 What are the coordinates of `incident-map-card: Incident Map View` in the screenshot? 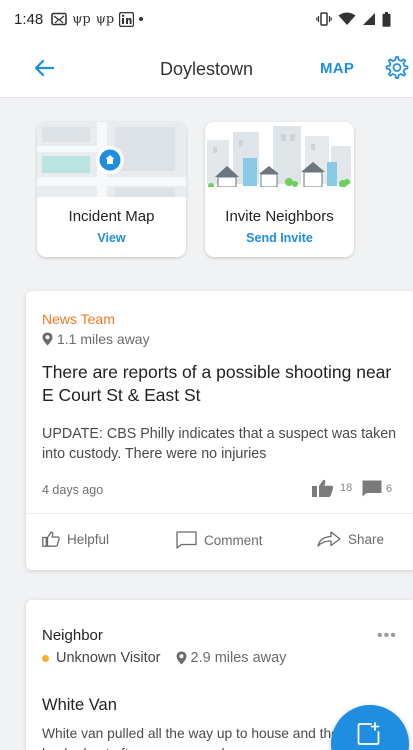 It's located at (111, 189).